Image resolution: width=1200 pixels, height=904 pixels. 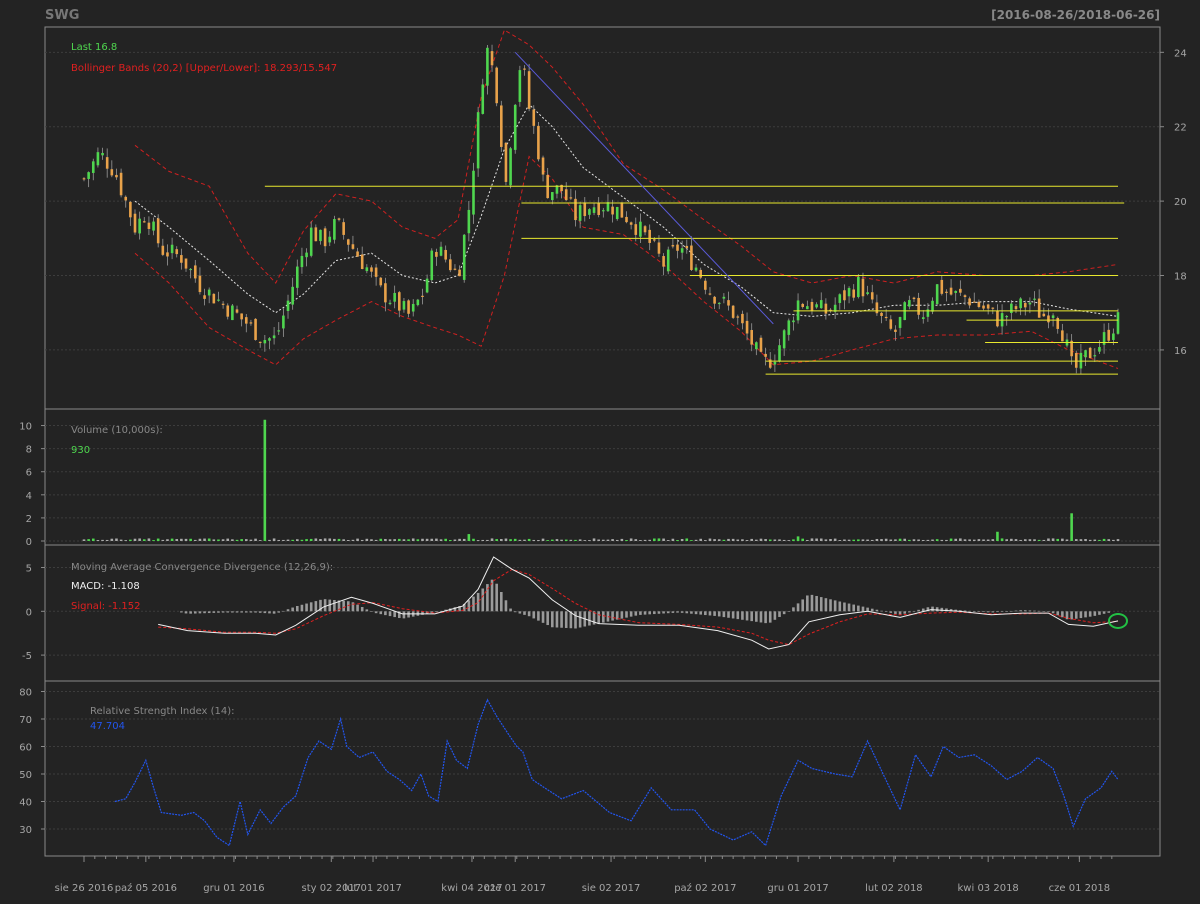 What do you see at coordinates (107, 726) in the screenshot?
I see `rsi-last-value: 47.704` at bounding box center [107, 726].